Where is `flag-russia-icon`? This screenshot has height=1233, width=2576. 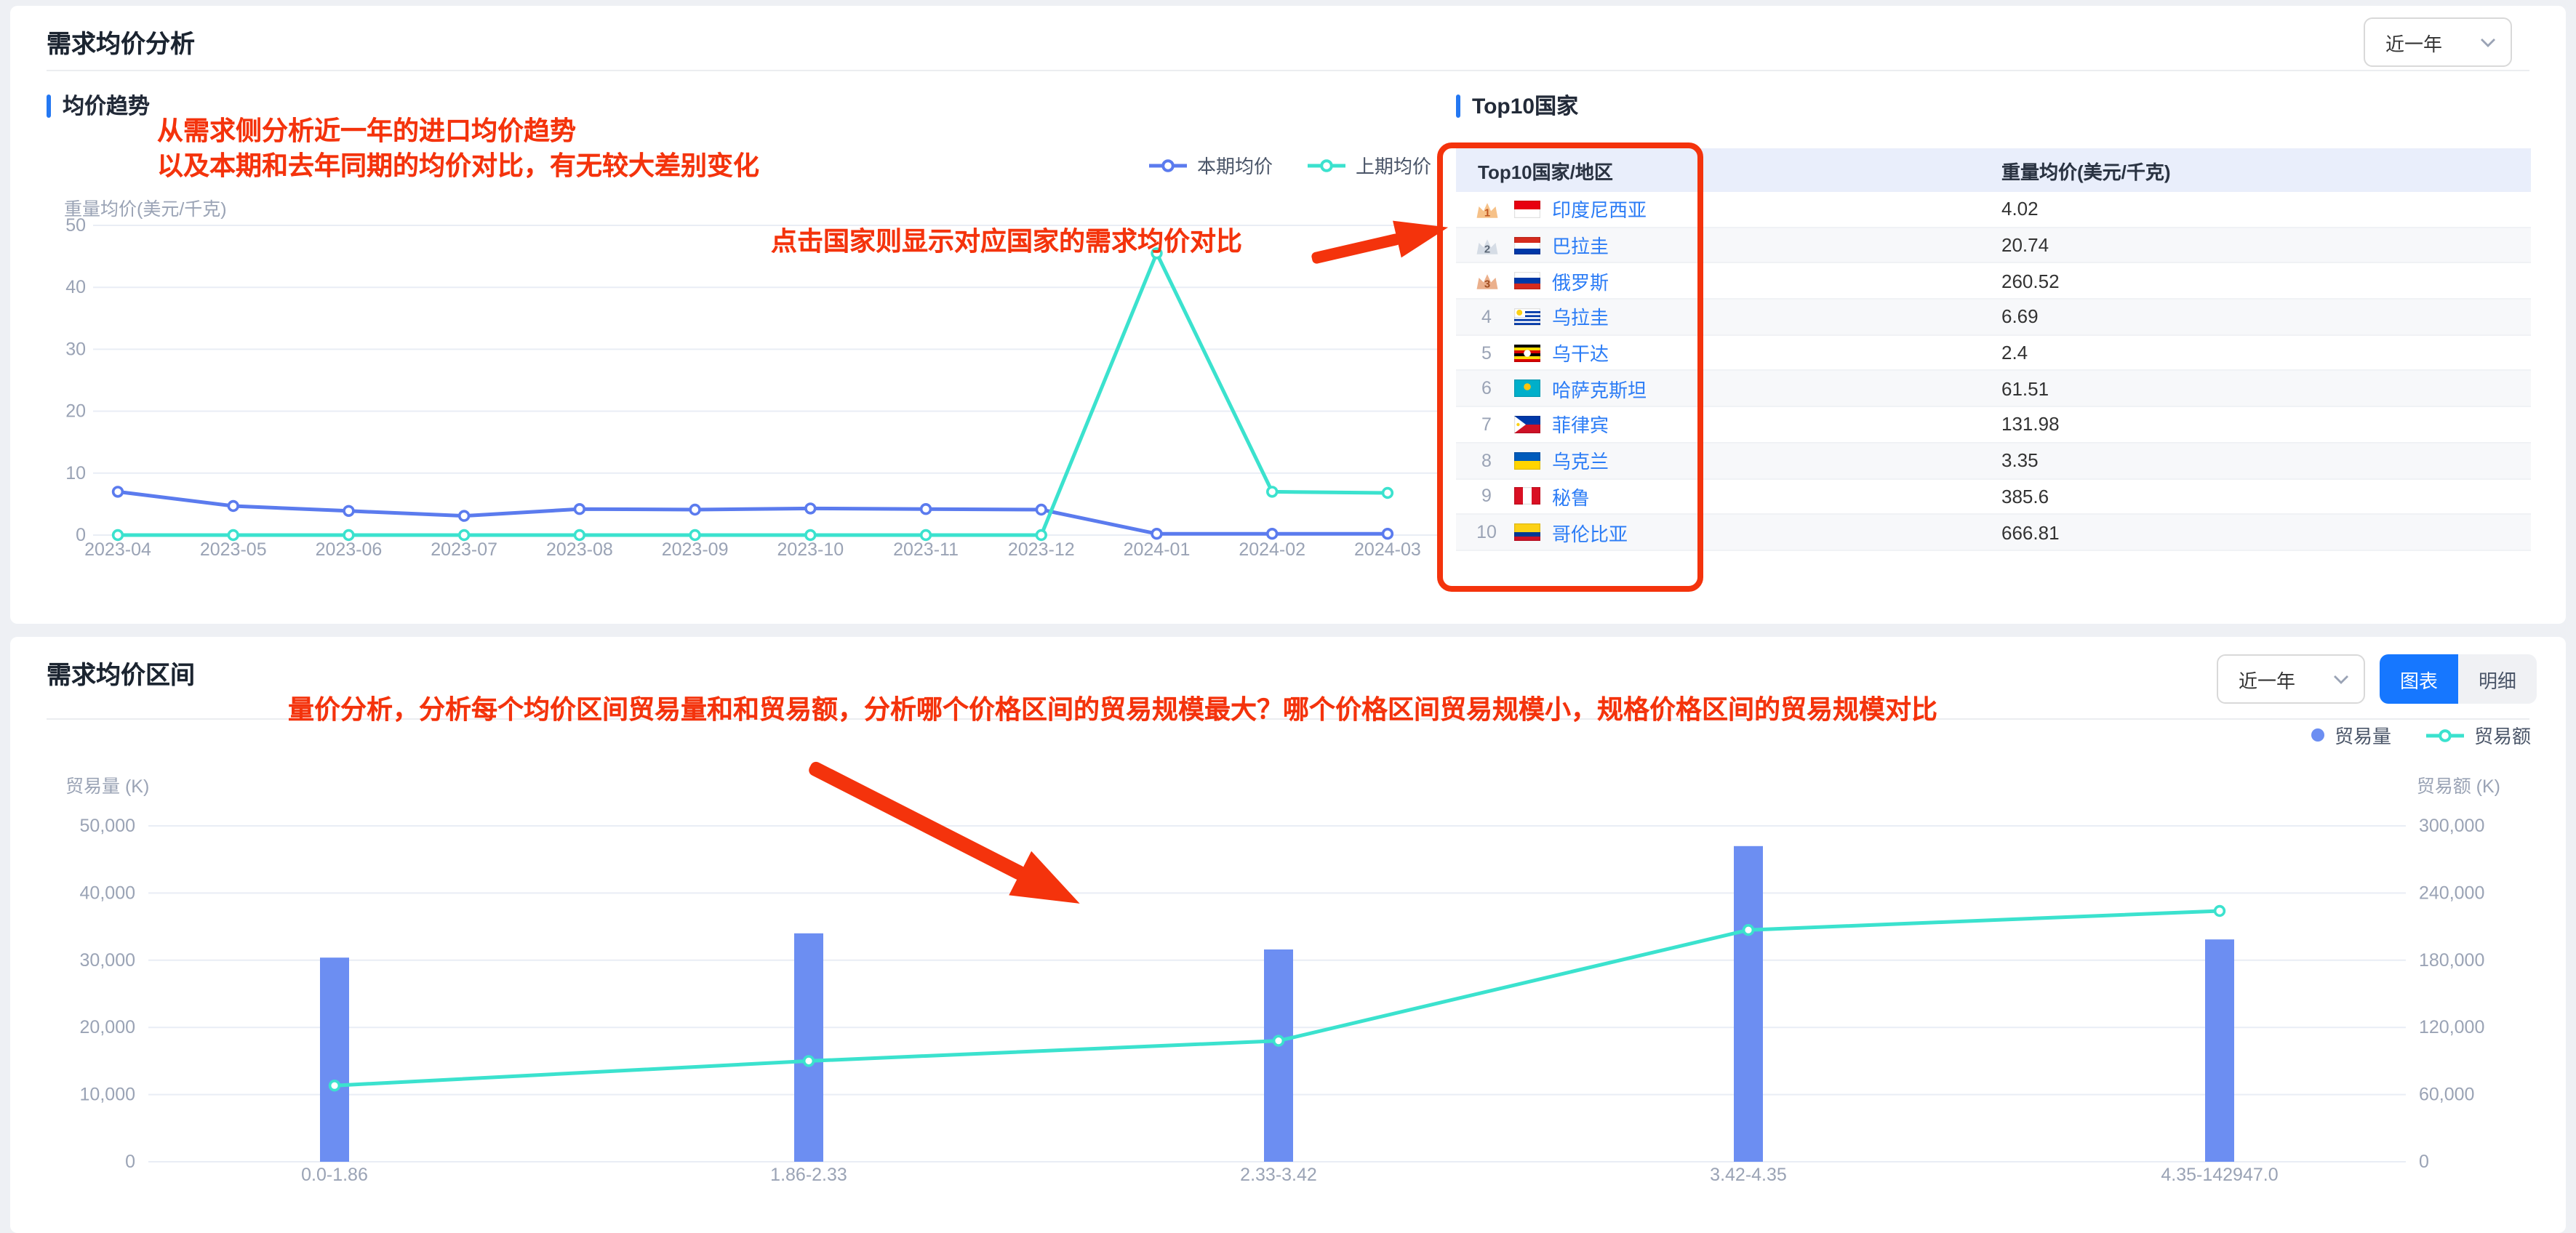 flag-russia-icon is located at coordinates (1527, 281).